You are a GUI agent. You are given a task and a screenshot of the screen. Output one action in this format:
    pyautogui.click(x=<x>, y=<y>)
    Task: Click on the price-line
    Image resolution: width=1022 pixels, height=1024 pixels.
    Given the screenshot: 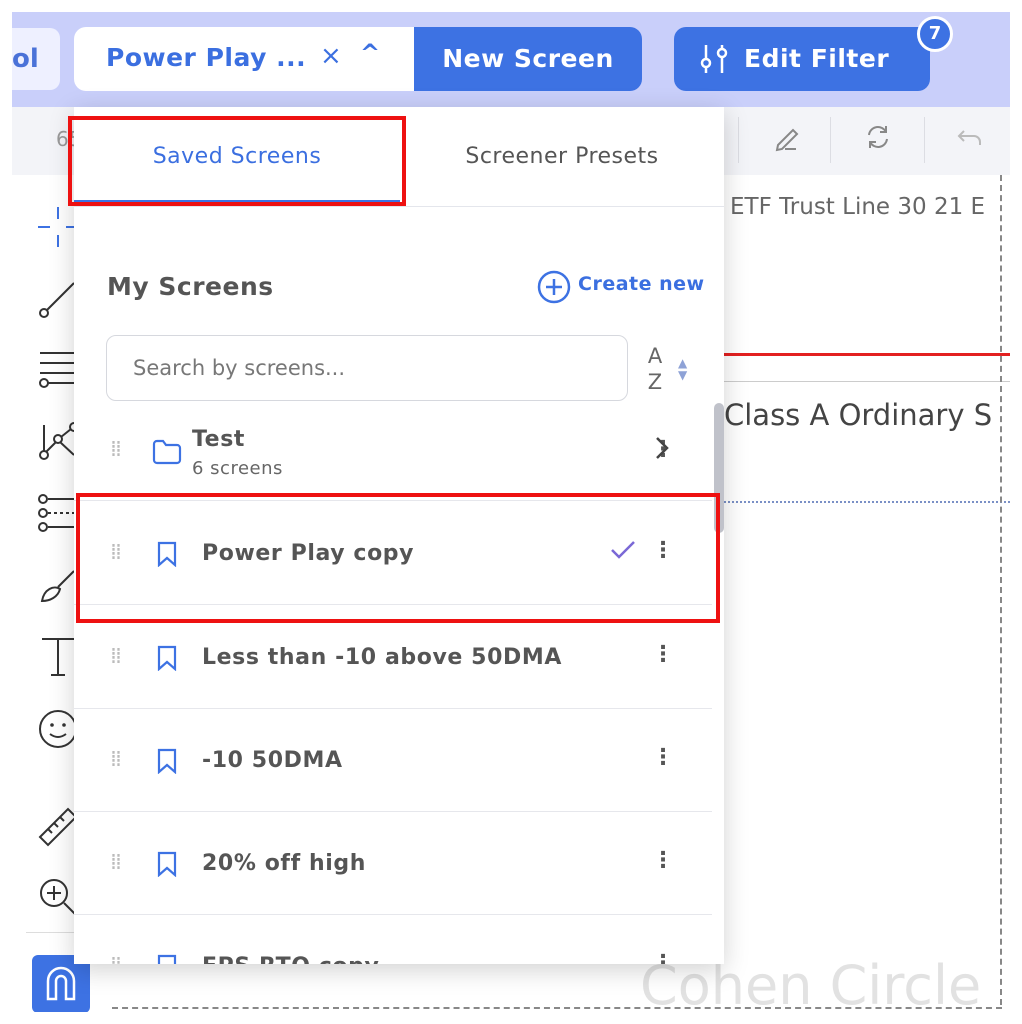 What is the action you would take?
    pyautogui.click(x=867, y=354)
    